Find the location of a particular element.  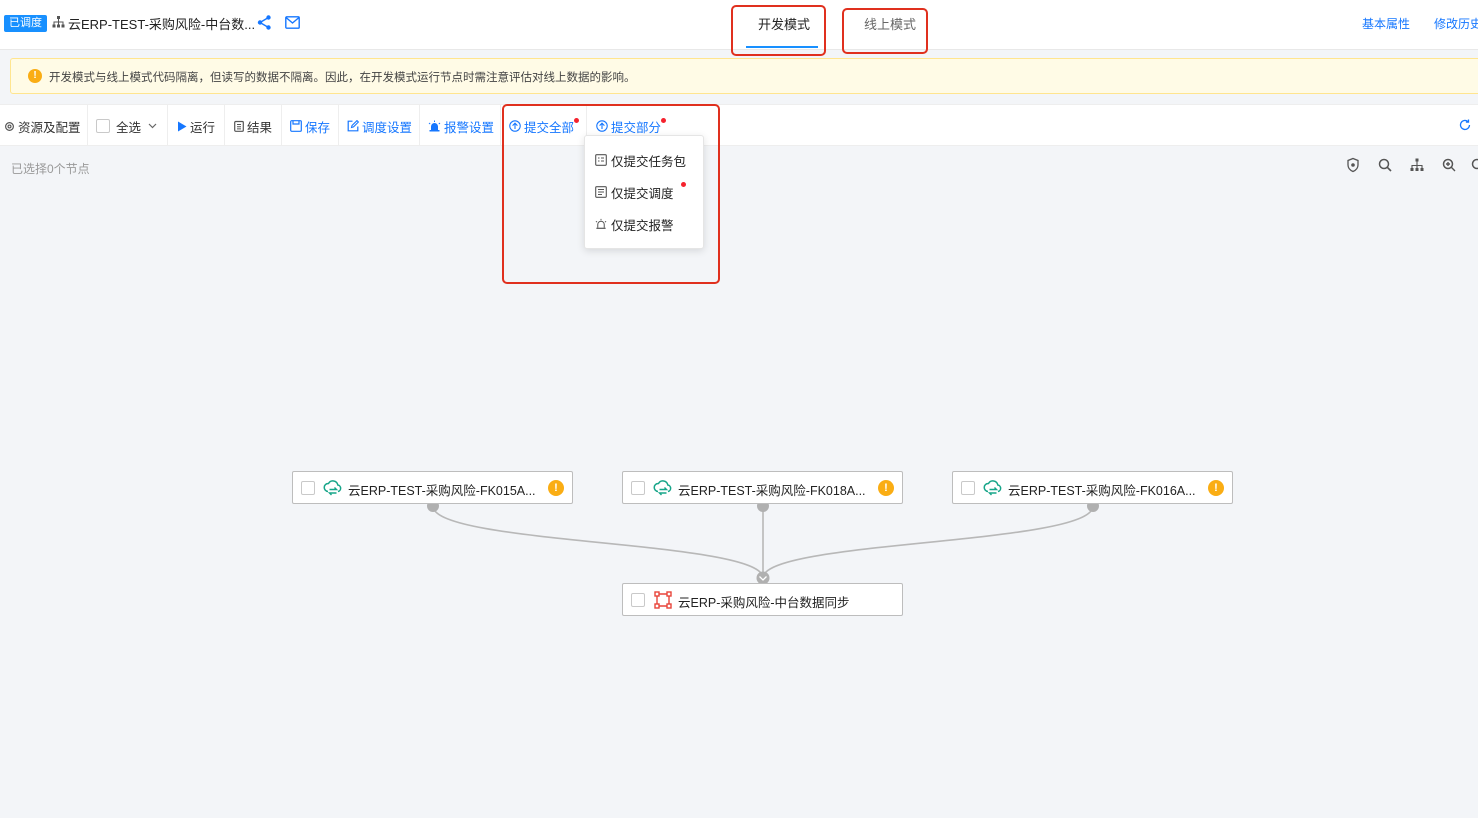

node-label: 云ERP-采购风险-中台数据同步 is located at coordinates (764, 603).